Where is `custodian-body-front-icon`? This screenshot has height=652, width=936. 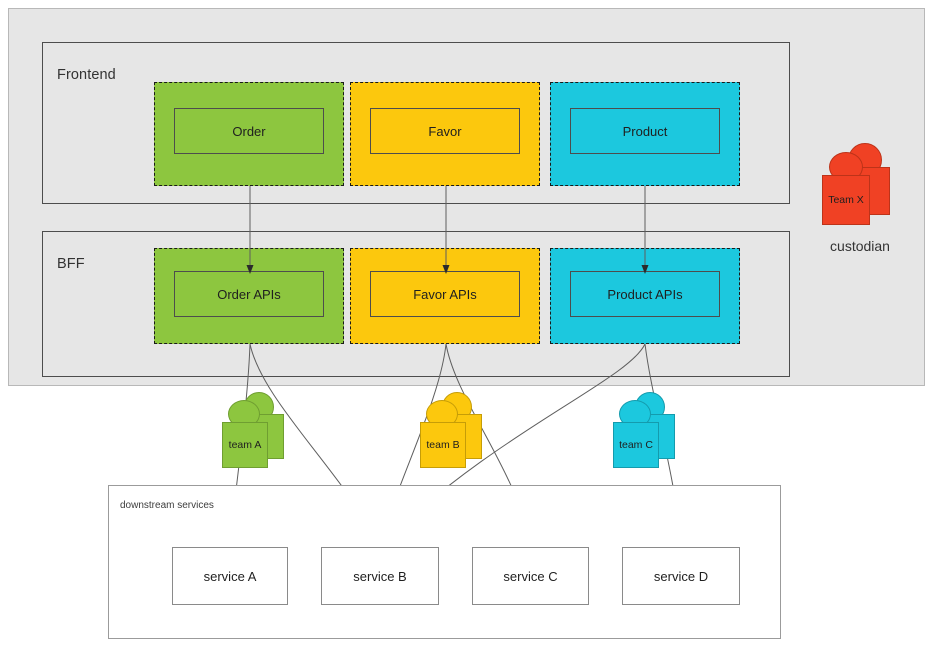 custodian-body-front-icon is located at coordinates (846, 200).